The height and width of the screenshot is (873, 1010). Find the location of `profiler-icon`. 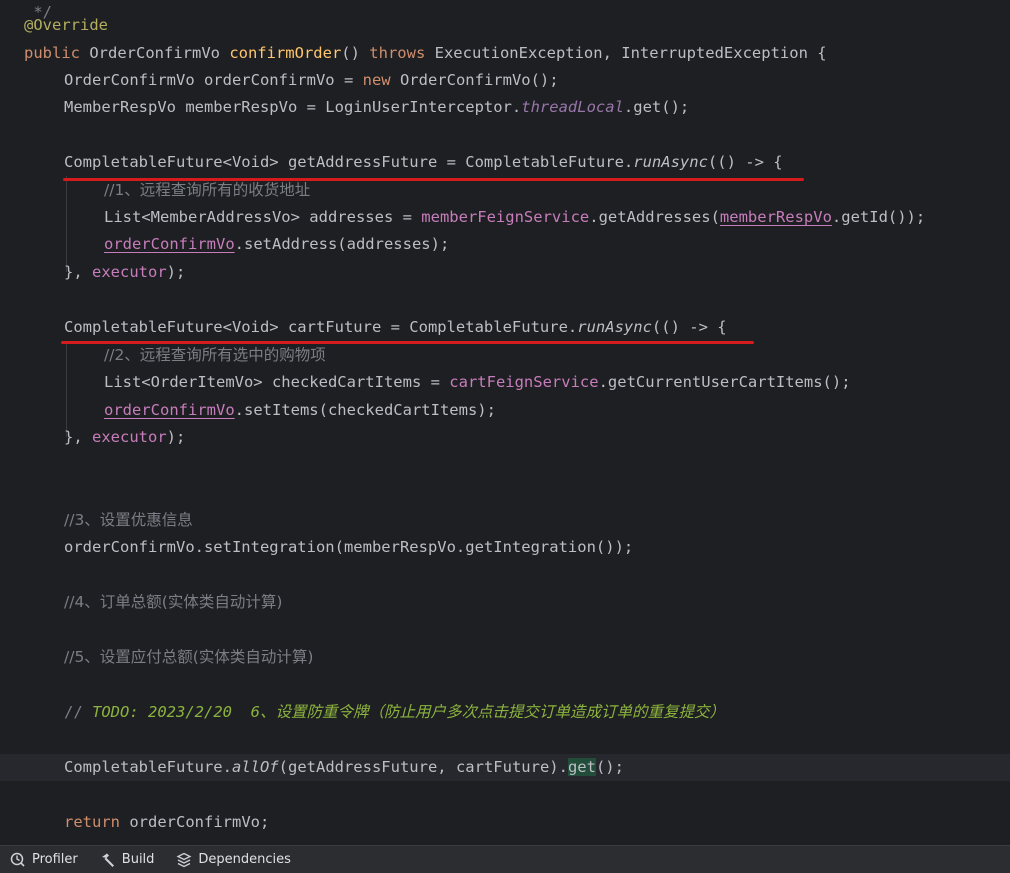

profiler-icon is located at coordinates (17, 859).